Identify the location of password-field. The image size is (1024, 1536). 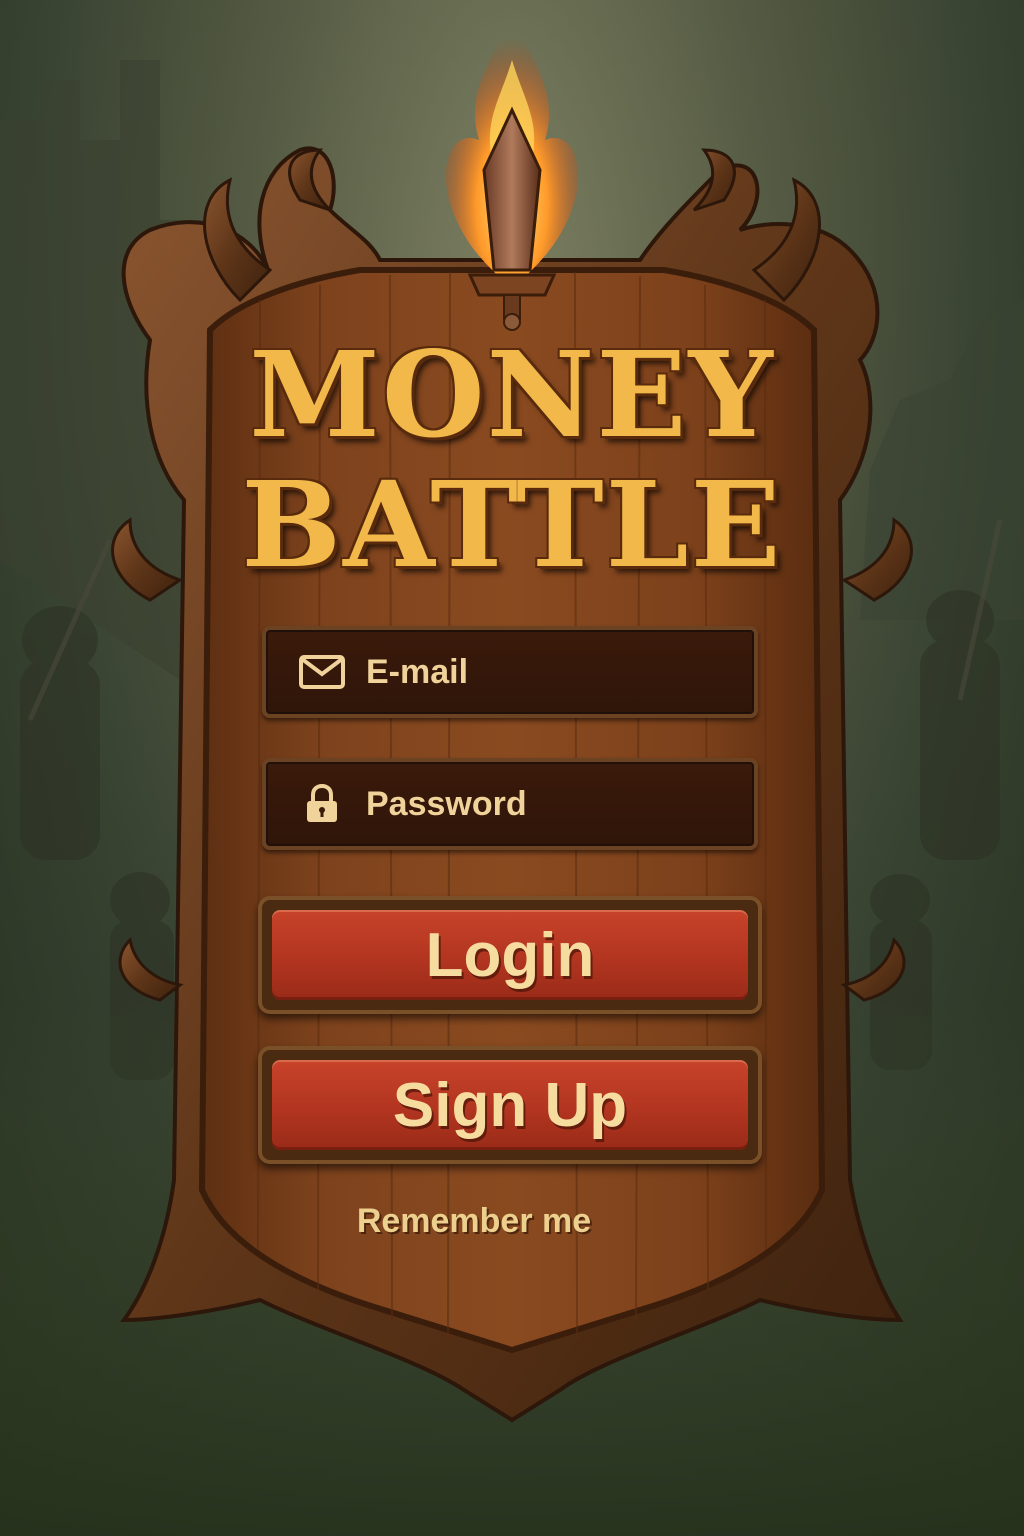
(510, 804).